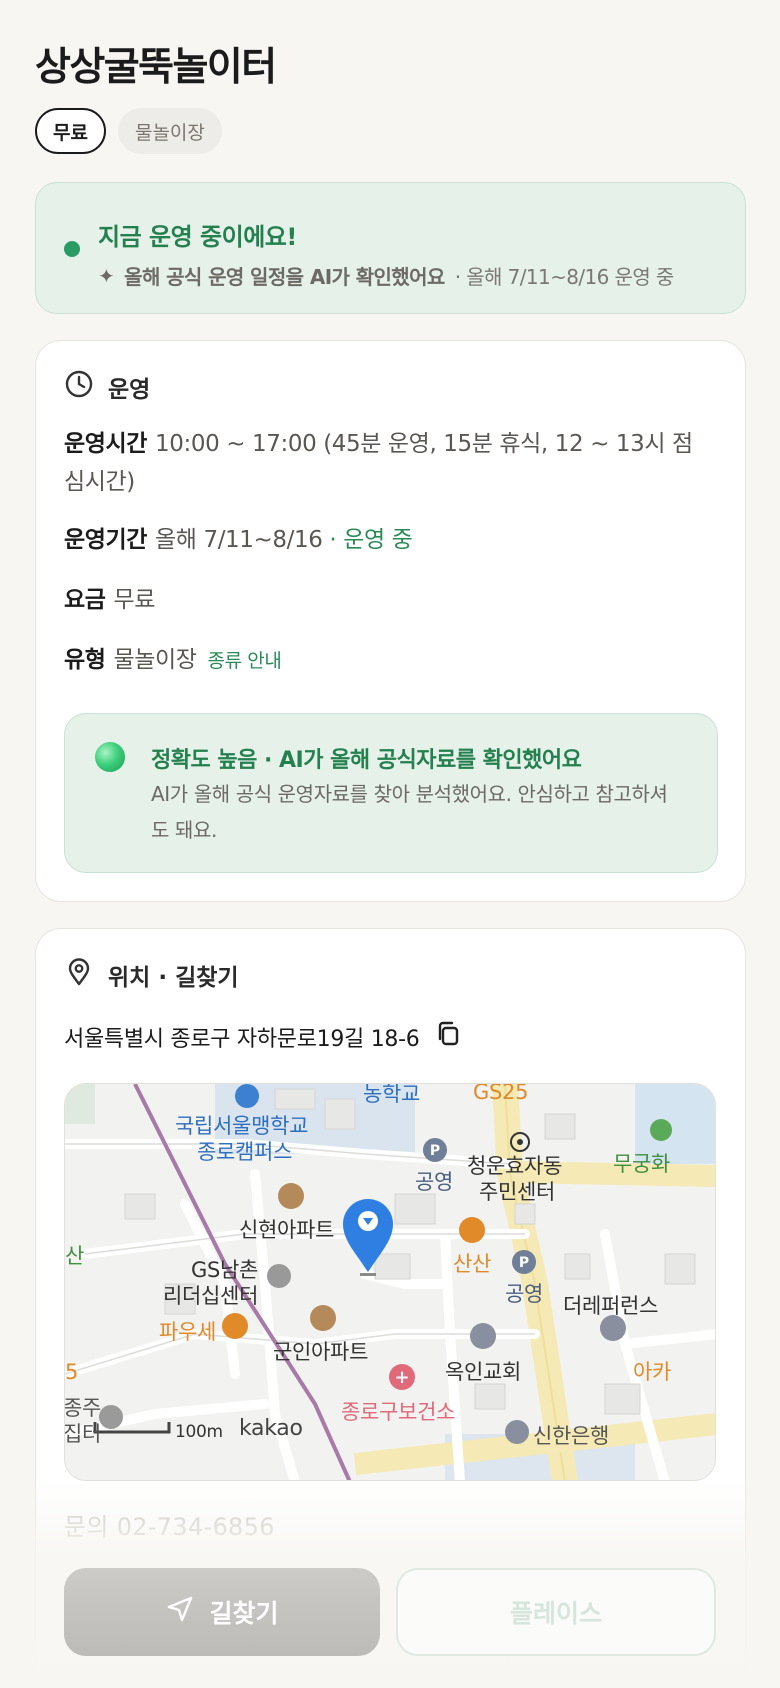 The width and height of the screenshot is (780, 1688). What do you see at coordinates (384, 600) in the screenshot?
I see `fee-row: 요금 무료` at bounding box center [384, 600].